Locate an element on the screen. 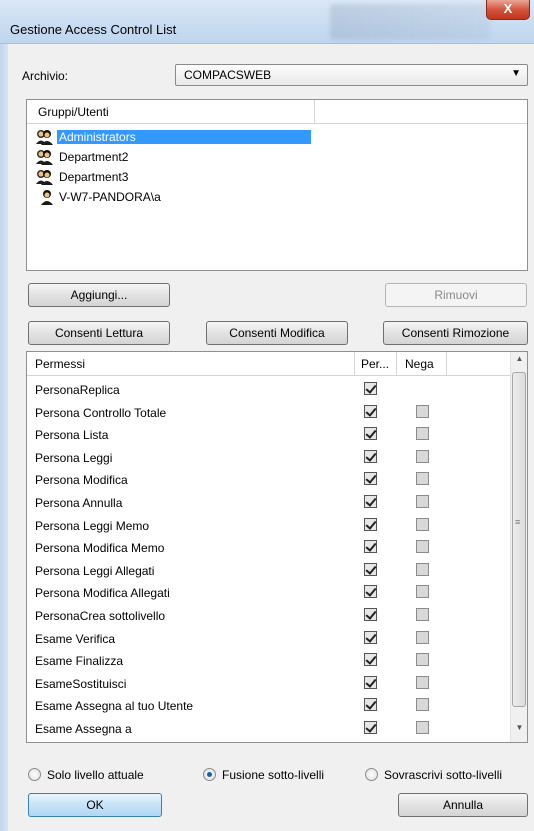  user-icon is located at coordinates (44, 197).